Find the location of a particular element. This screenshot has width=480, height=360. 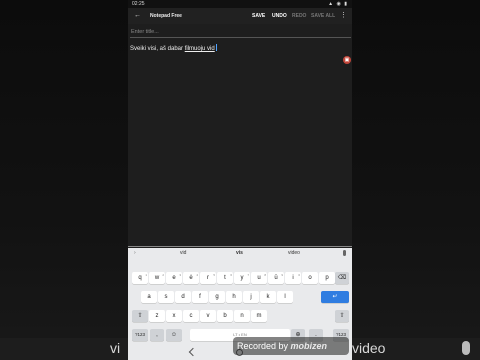

background-mic-icon is located at coordinates (466, 348).